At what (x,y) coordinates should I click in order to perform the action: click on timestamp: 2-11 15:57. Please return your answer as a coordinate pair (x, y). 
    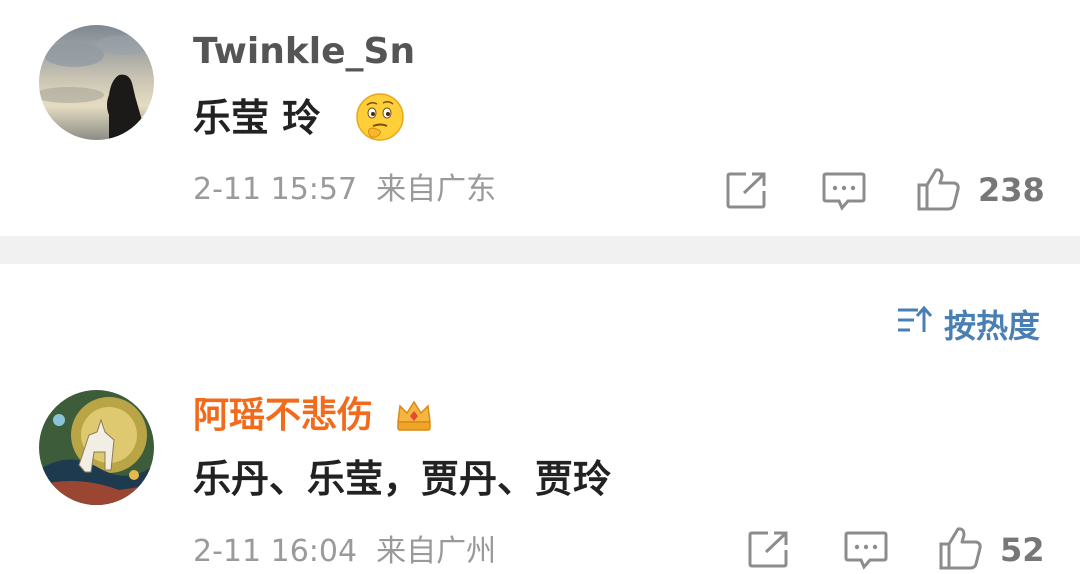
    Looking at the image, I should click on (275, 189).